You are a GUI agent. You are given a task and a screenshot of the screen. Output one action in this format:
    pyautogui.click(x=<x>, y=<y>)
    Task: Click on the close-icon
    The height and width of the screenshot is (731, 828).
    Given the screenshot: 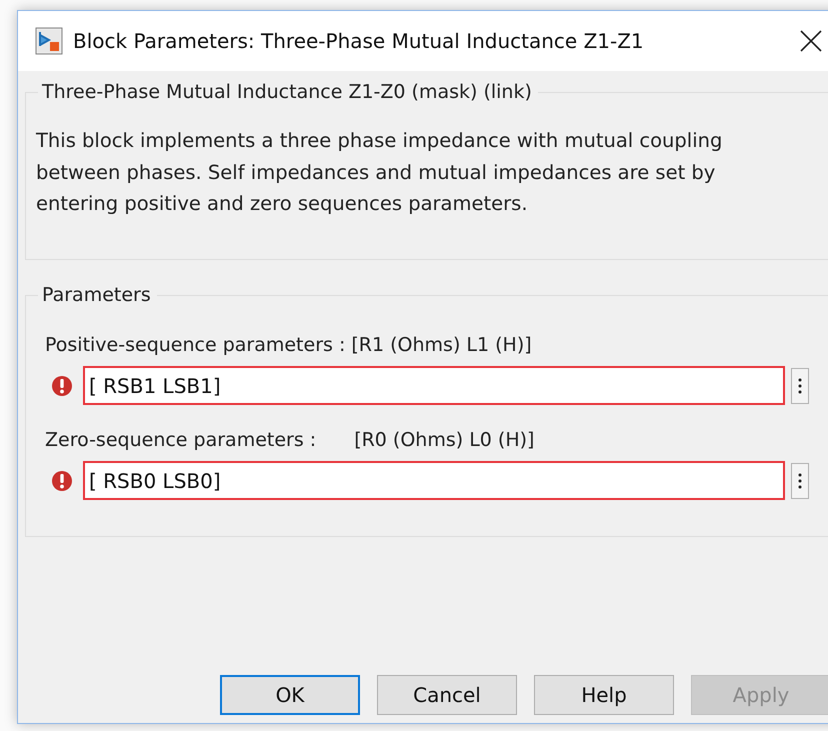 What is the action you would take?
    pyautogui.click(x=811, y=41)
    